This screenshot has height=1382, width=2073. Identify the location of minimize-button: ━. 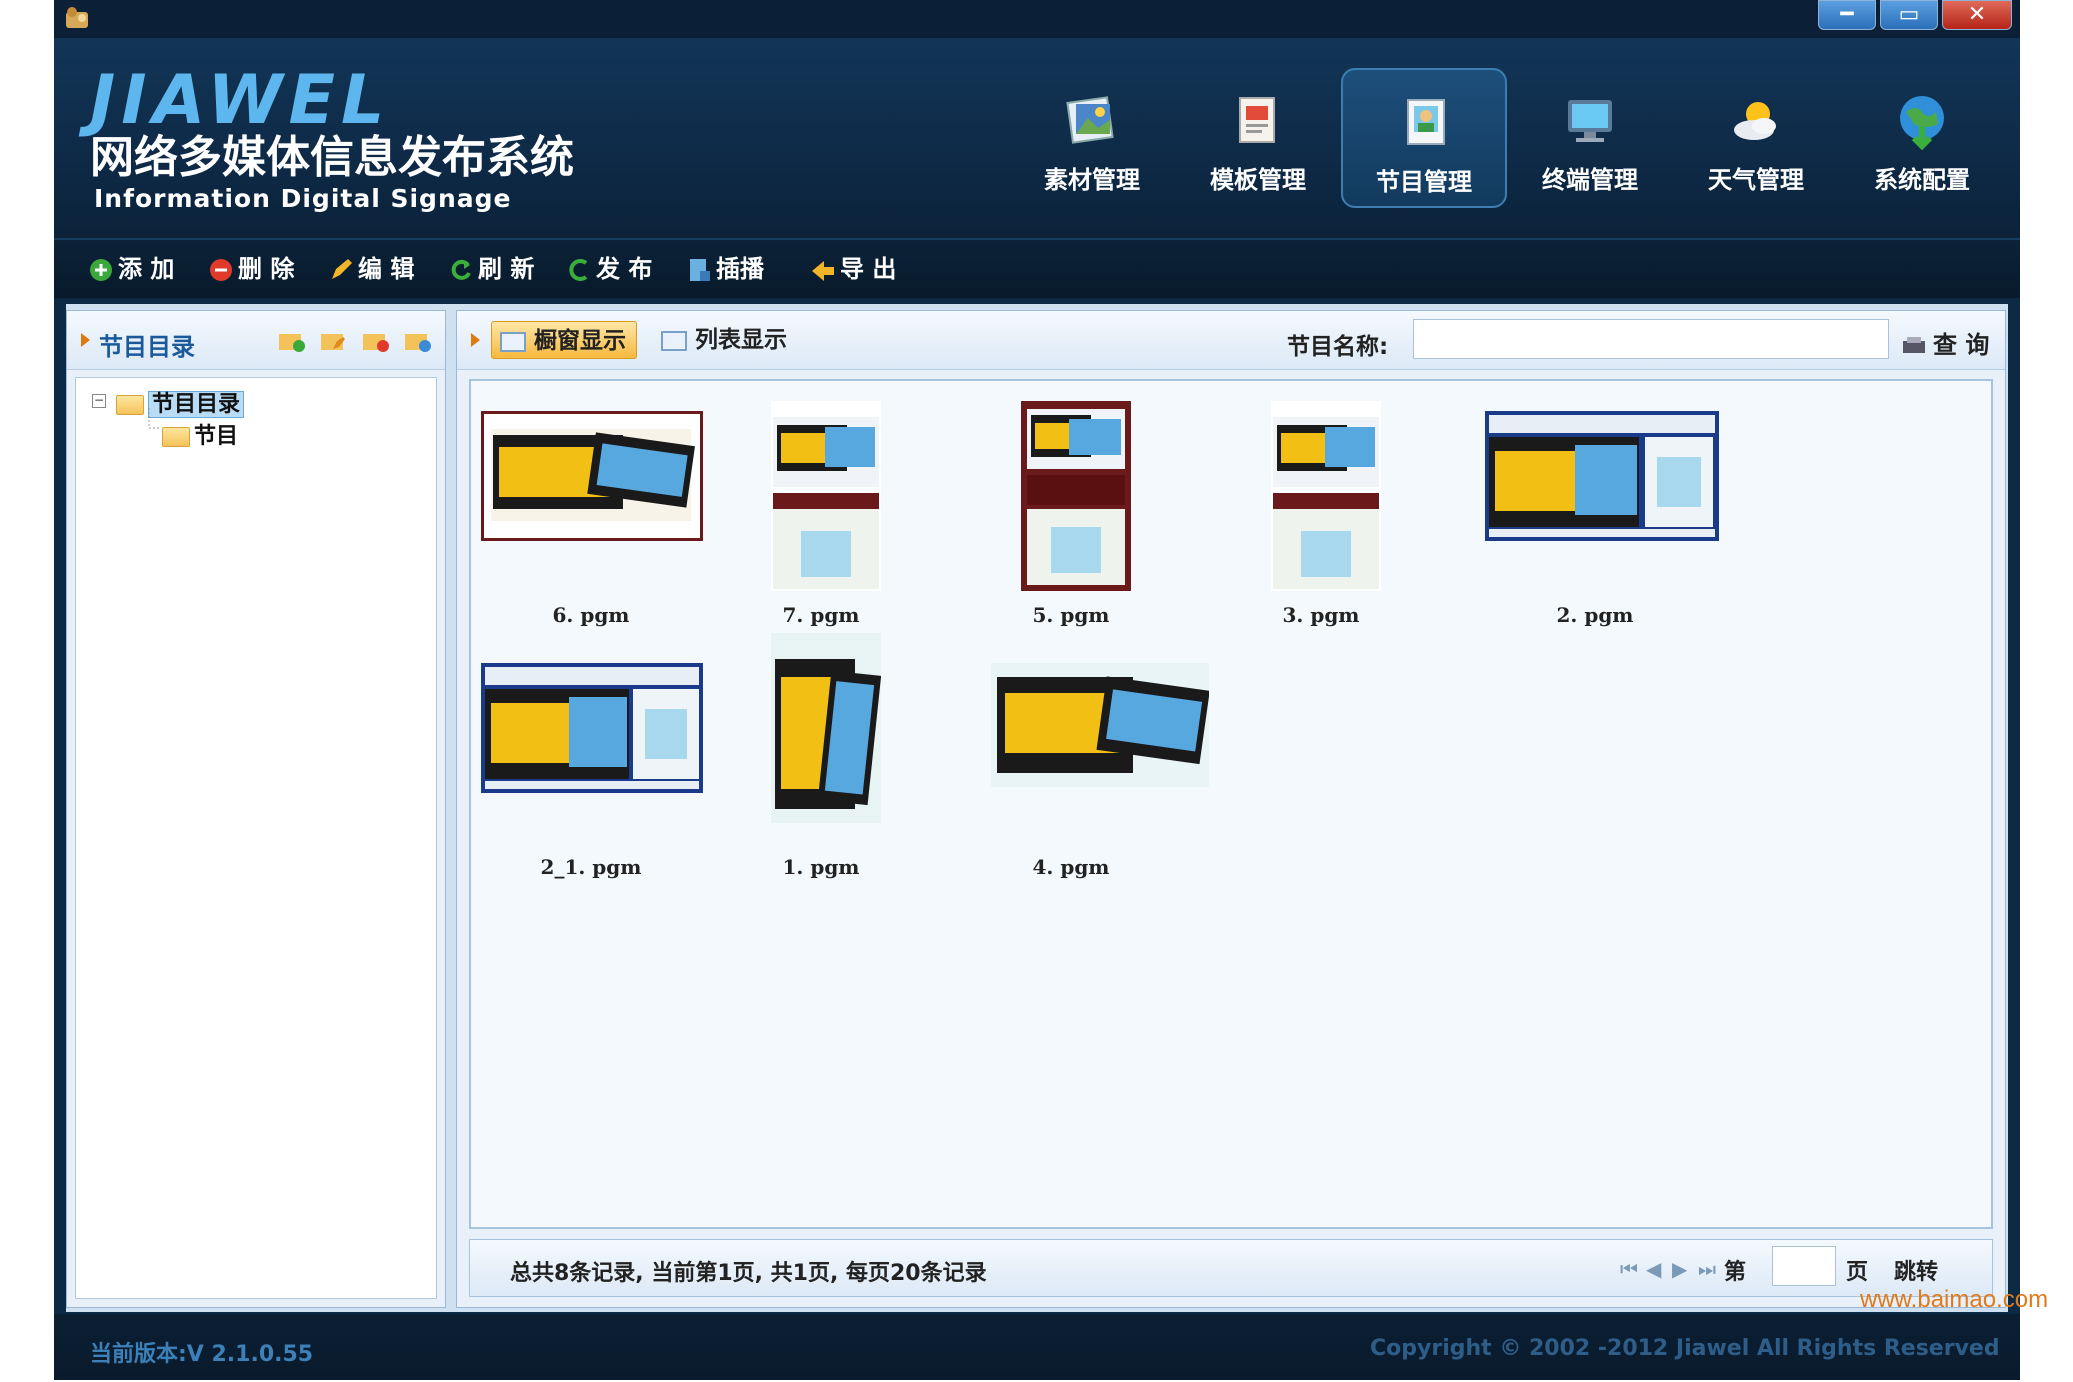
(1847, 15).